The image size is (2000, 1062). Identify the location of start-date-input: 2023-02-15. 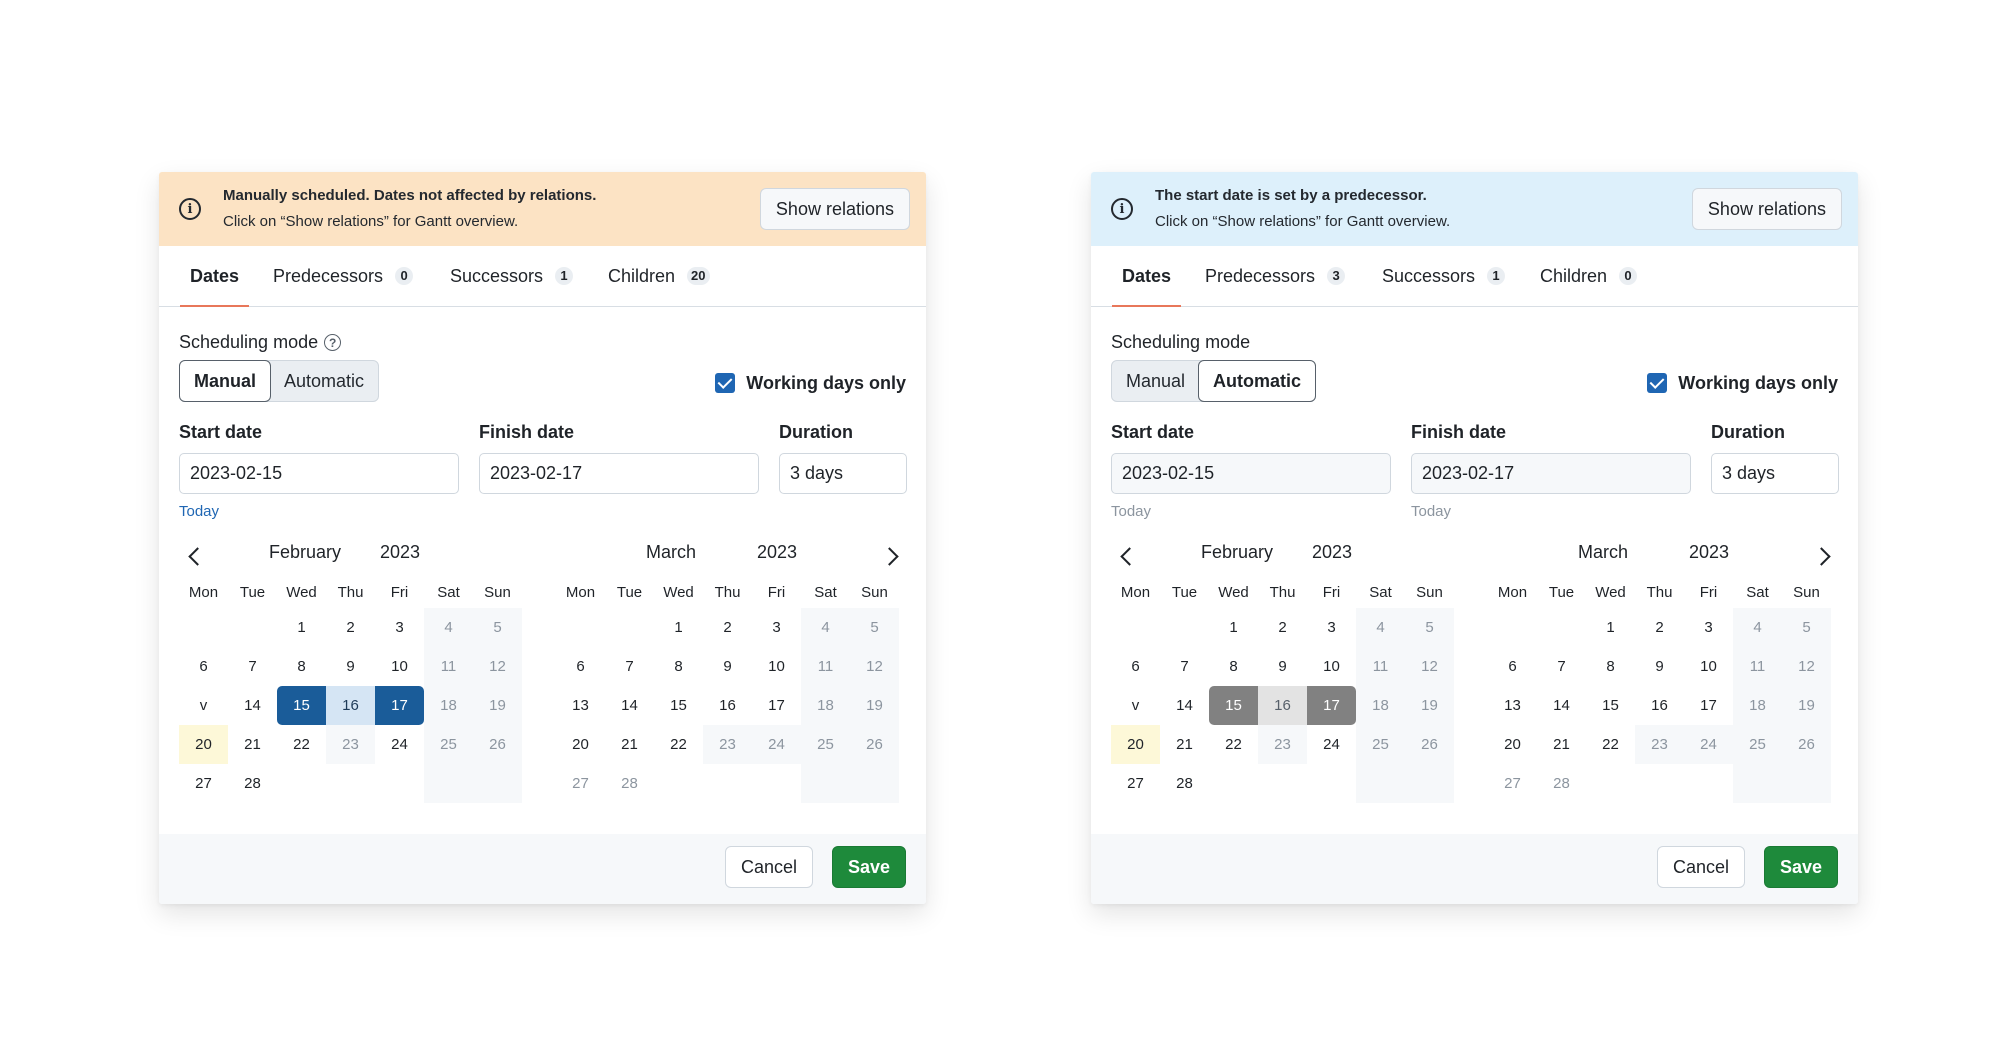
(319, 473).